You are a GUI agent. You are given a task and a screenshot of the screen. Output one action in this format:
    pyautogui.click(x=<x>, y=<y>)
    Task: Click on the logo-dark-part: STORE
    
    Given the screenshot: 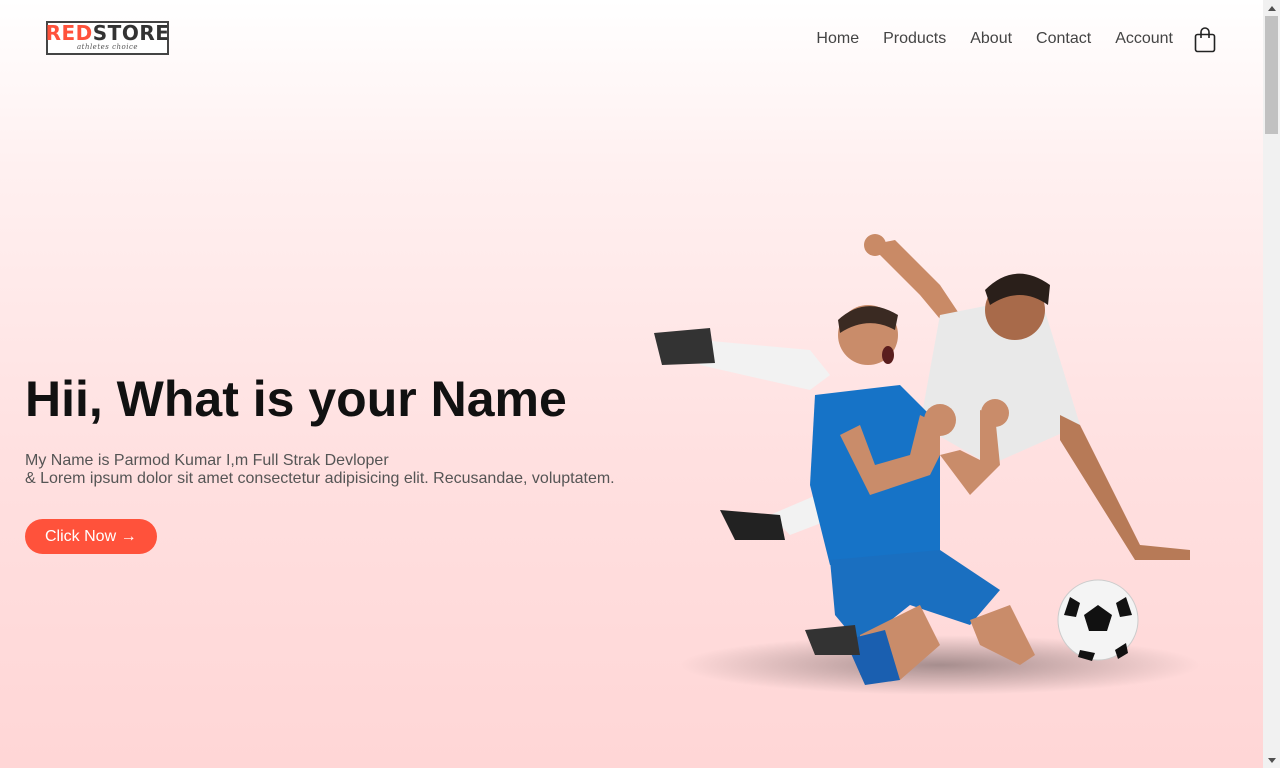 What is the action you would take?
    pyautogui.click(x=131, y=33)
    